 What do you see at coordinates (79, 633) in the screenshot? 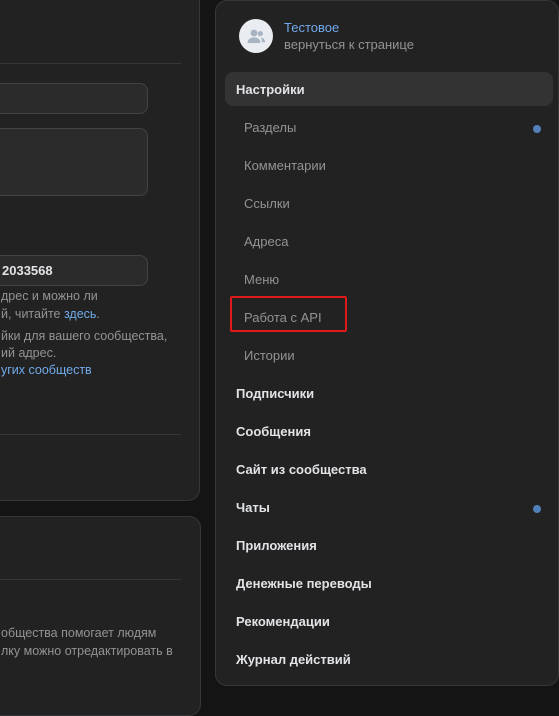
I see `info-text-1: общества помогает людям` at bounding box center [79, 633].